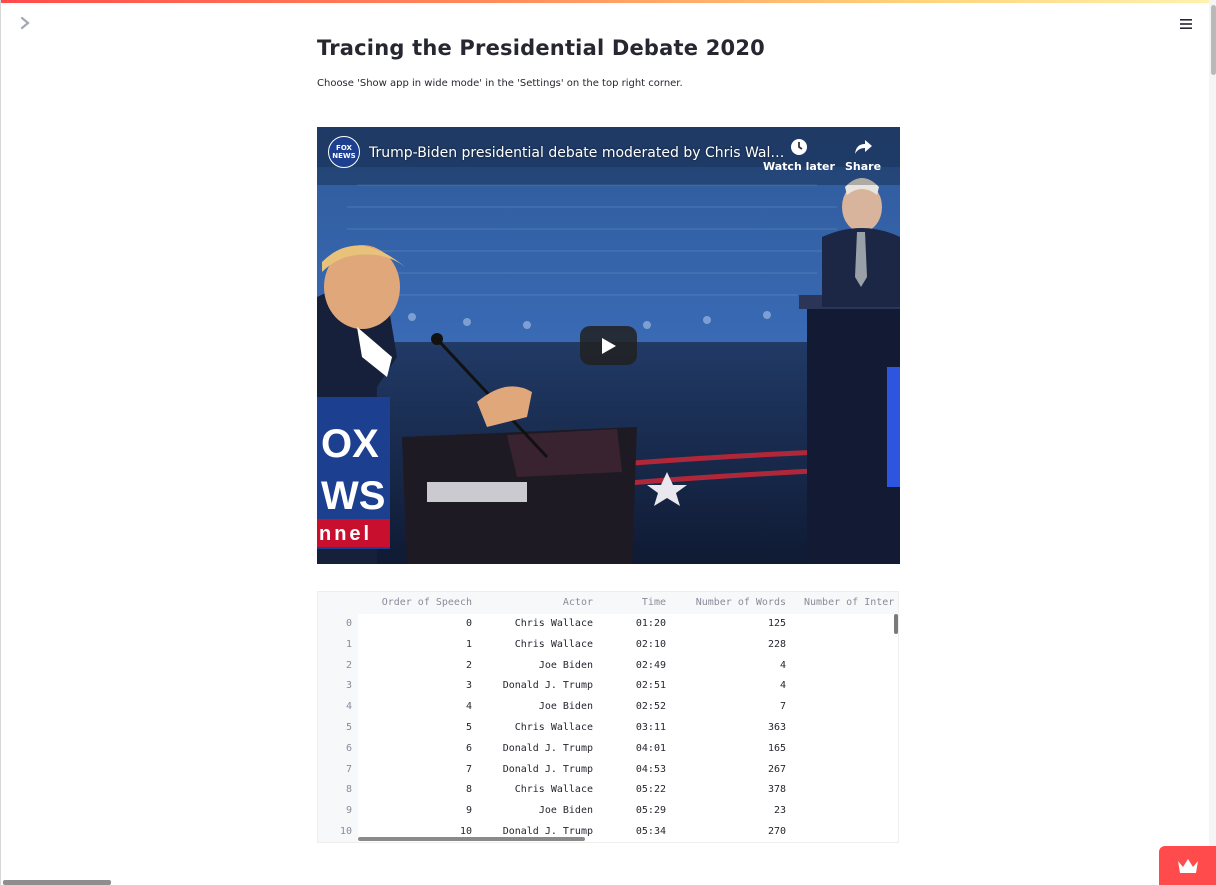  What do you see at coordinates (348, 686) in the screenshot?
I see `row-index: 3` at bounding box center [348, 686].